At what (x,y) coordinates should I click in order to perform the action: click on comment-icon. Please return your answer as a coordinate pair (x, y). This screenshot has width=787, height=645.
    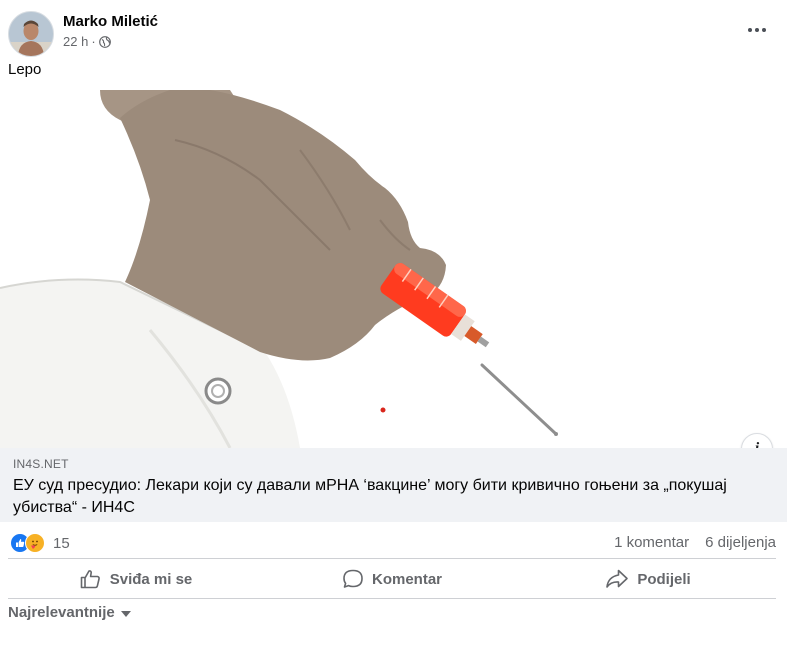
    Looking at the image, I should click on (353, 578).